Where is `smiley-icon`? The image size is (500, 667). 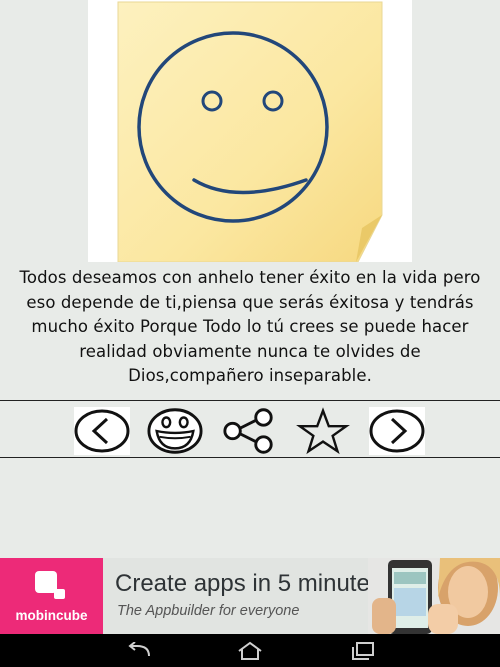 smiley-icon is located at coordinates (175, 431).